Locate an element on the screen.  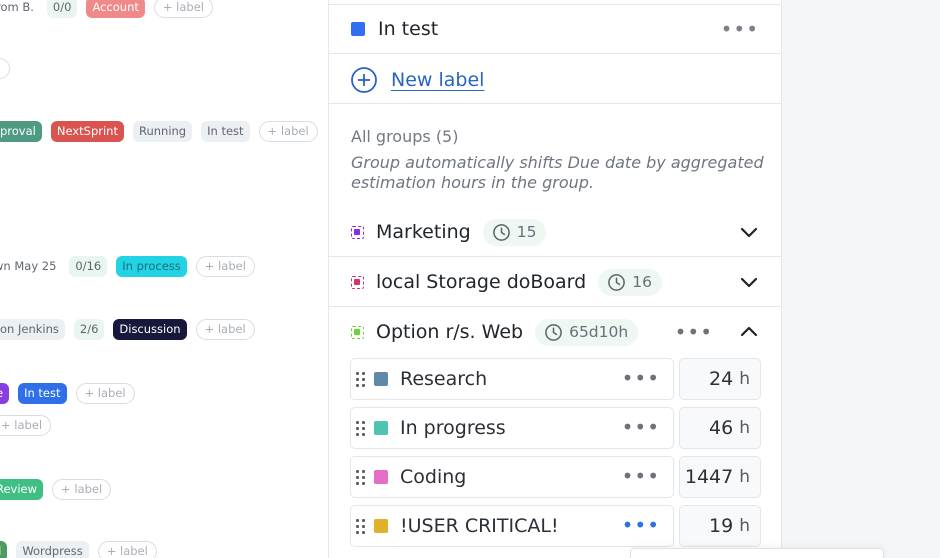
hours-field: 46 h is located at coordinates (720, 428).